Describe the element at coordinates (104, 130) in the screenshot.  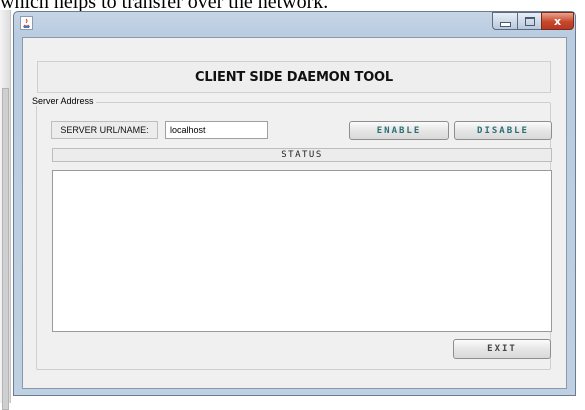
I see `server-url-label: SERVER URL/NAME:` at that location.